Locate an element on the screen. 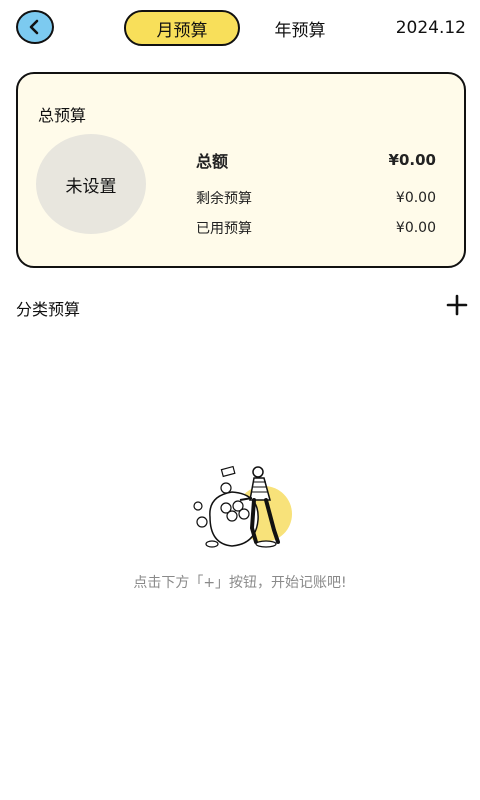 The image size is (480, 800). date-selector: 2024.12 is located at coordinates (431, 28).